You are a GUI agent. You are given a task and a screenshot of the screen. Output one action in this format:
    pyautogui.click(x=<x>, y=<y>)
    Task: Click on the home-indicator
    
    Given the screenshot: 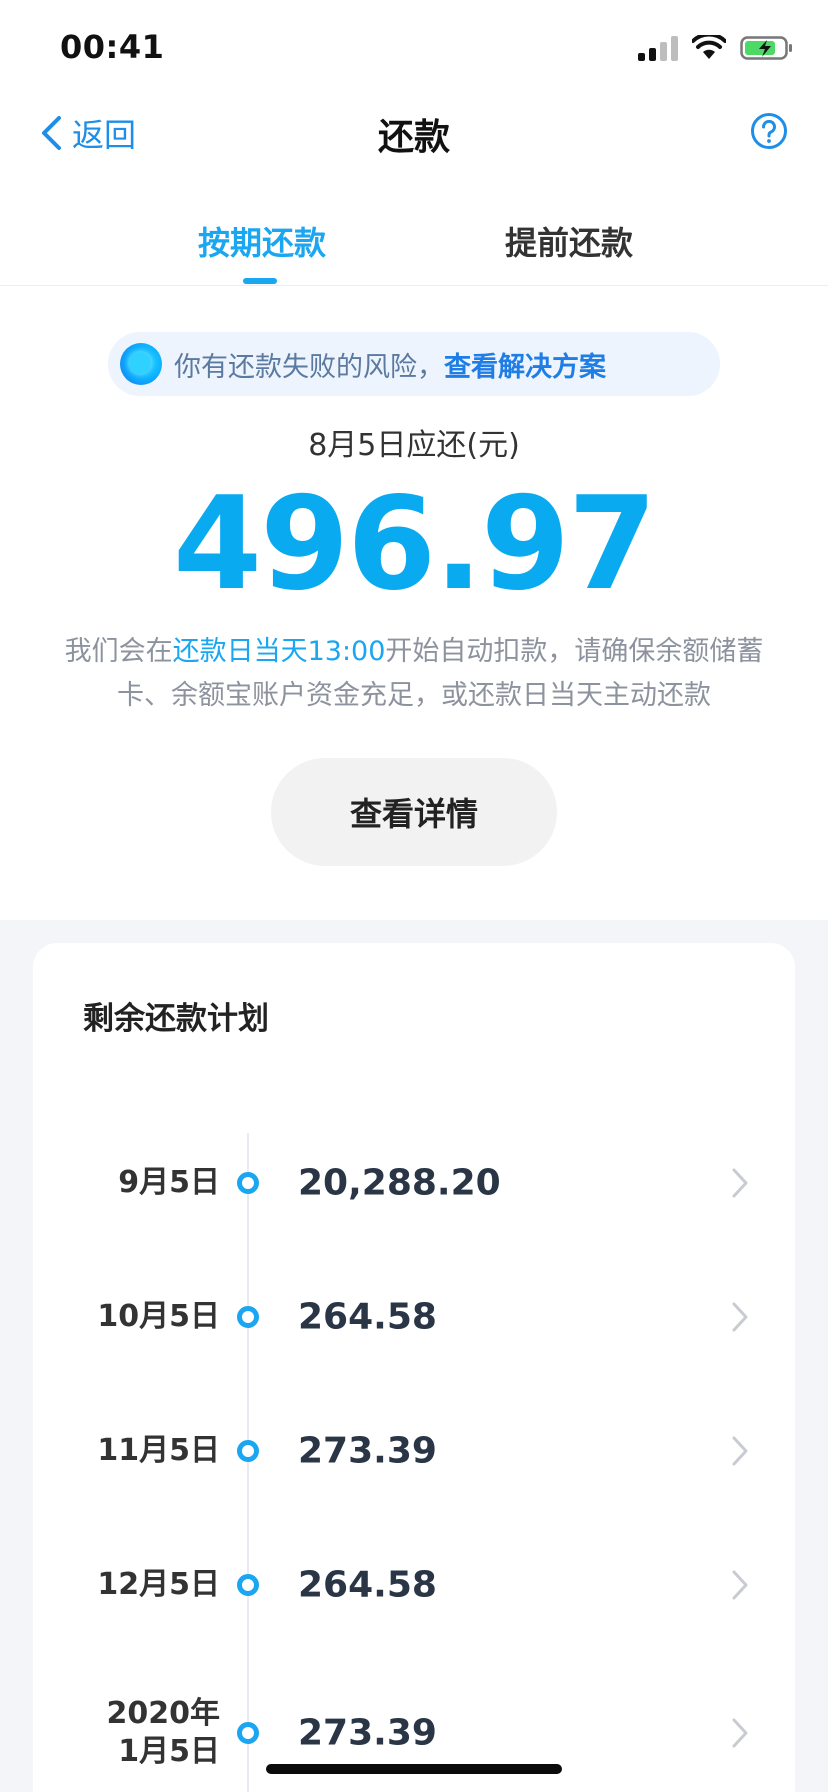 What is the action you would take?
    pyautogui.click(x=414, y=1769)
    